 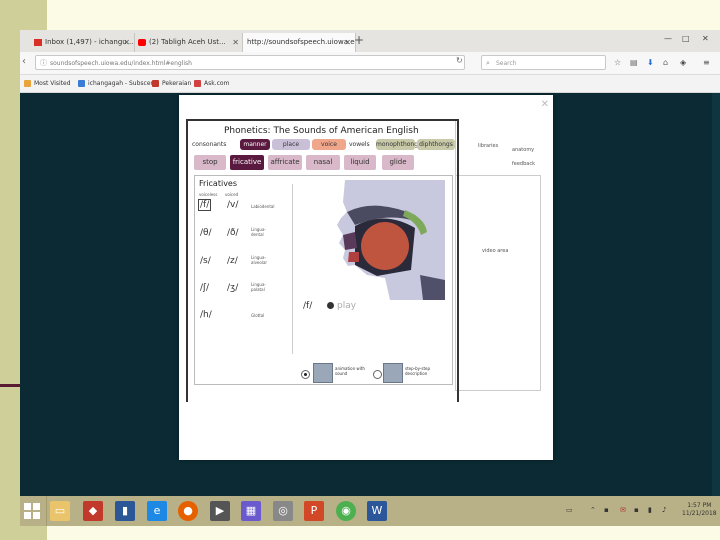 I want to click on star-icon: ☆, so click(x=617, y=62).